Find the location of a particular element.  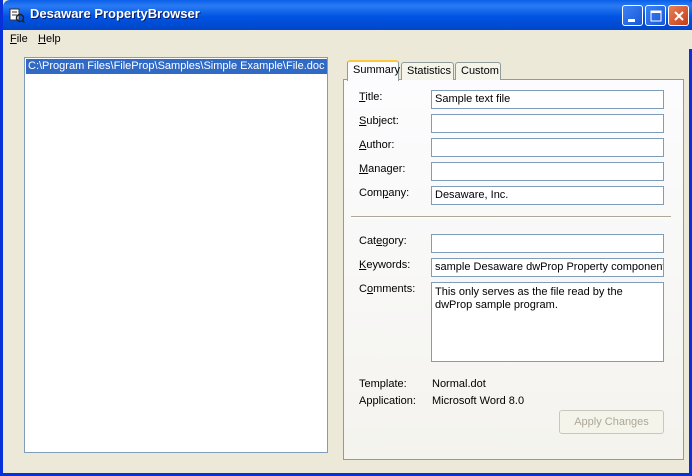

menu-help: Help is located at coordinates (49, 39).